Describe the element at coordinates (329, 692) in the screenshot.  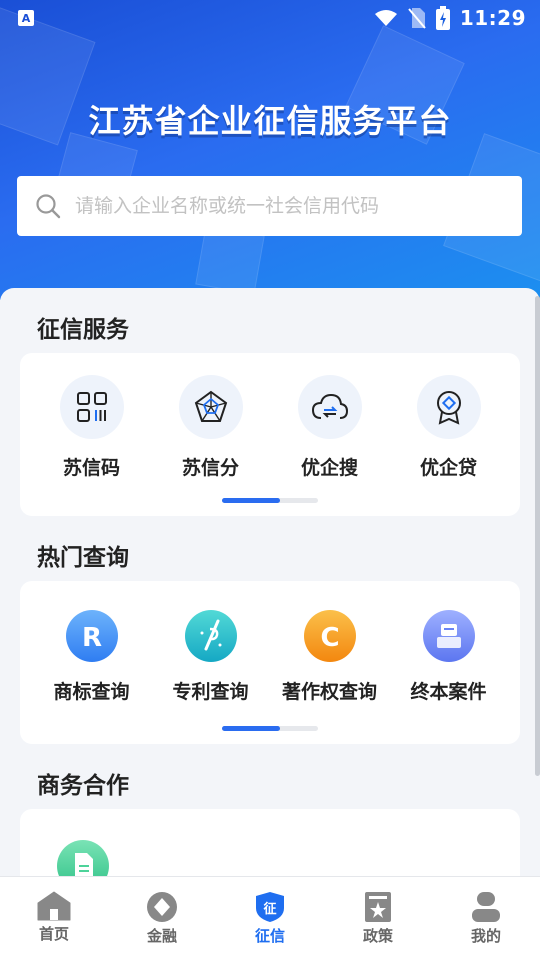
I see `query-label: 著作权查询` at that location.